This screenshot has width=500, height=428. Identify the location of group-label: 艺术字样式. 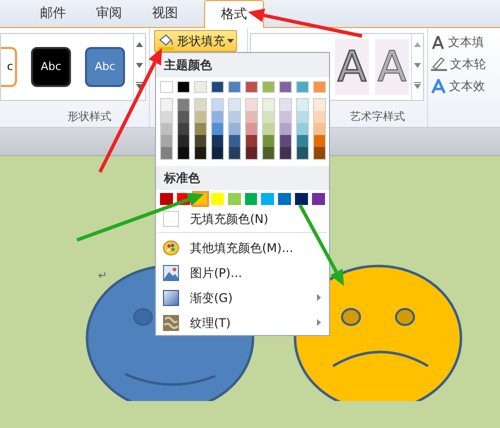
(377, 116).